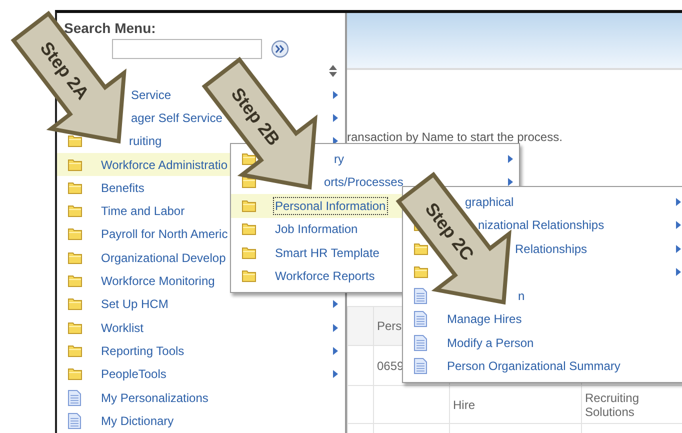 The image size is (682, 433). Describe the element at coordinates (154, 397) in the screenshot. I see `menu-item: My Personalizations` at that location.